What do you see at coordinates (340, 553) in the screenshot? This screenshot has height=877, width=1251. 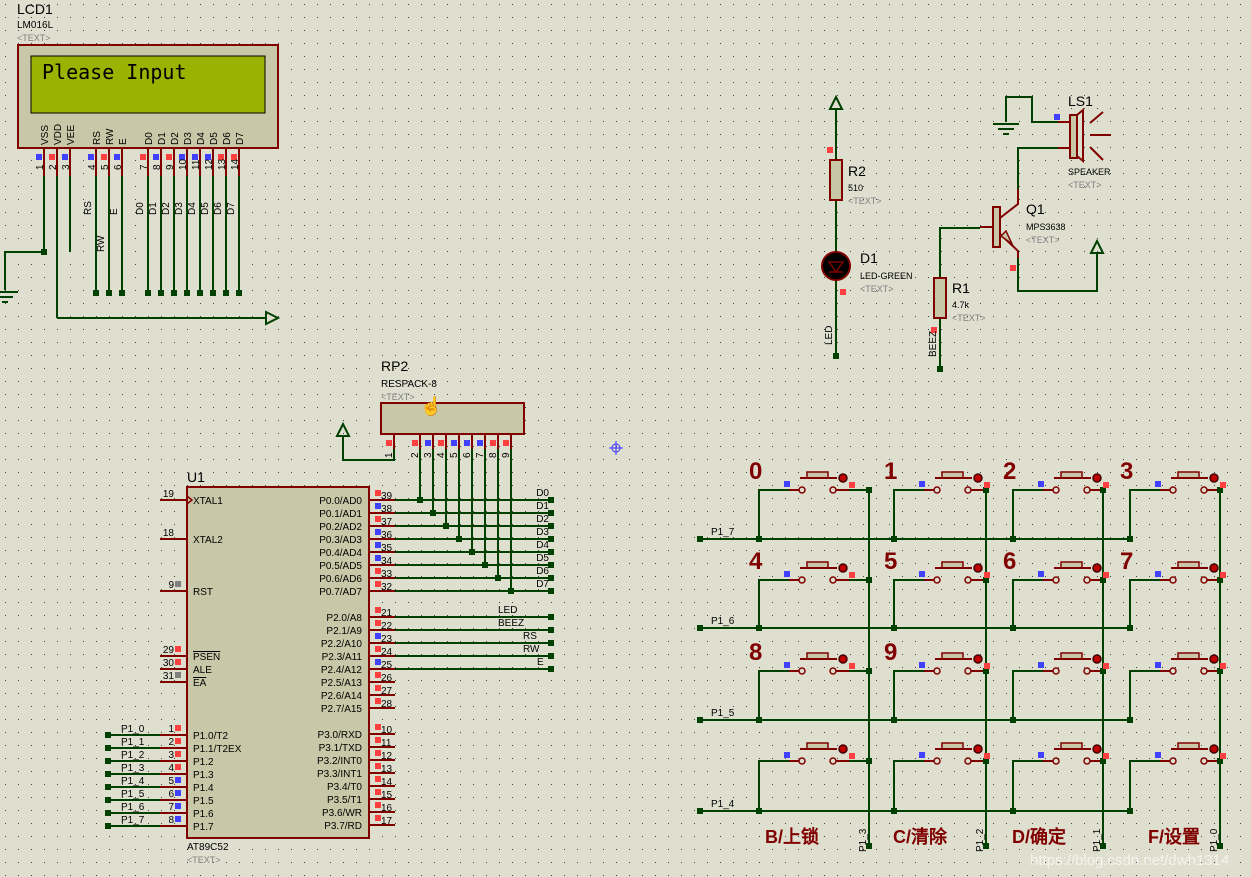 I see `pin-label: P0.4/AD4` at bounding box center [340, 553].